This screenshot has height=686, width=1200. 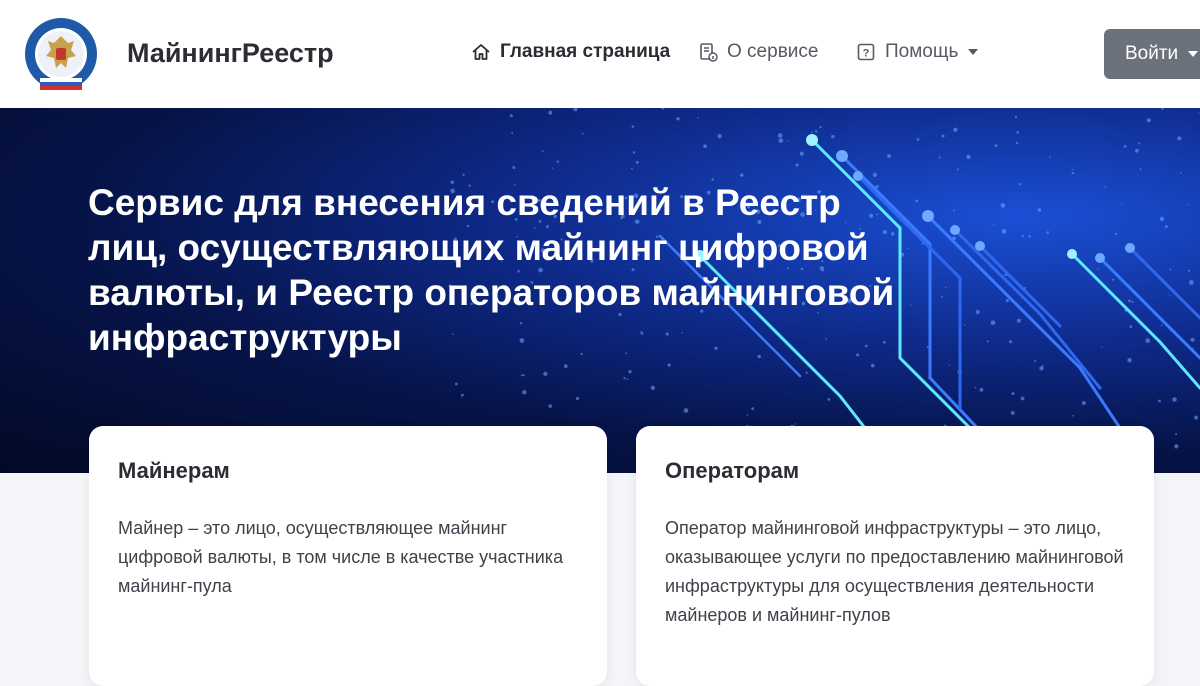 I want to click on question-icon: ?, so click(x=866, y=52).